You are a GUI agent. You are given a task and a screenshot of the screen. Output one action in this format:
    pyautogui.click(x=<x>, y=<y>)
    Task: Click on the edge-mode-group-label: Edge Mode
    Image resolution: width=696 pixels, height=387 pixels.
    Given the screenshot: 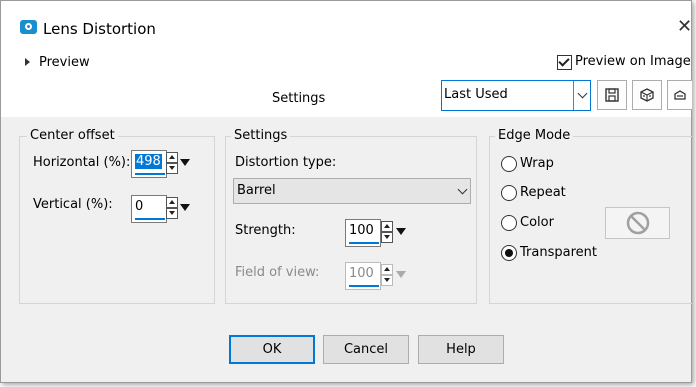 What is the action you would take?
    pyautogui.click(x=534, y=135)
    